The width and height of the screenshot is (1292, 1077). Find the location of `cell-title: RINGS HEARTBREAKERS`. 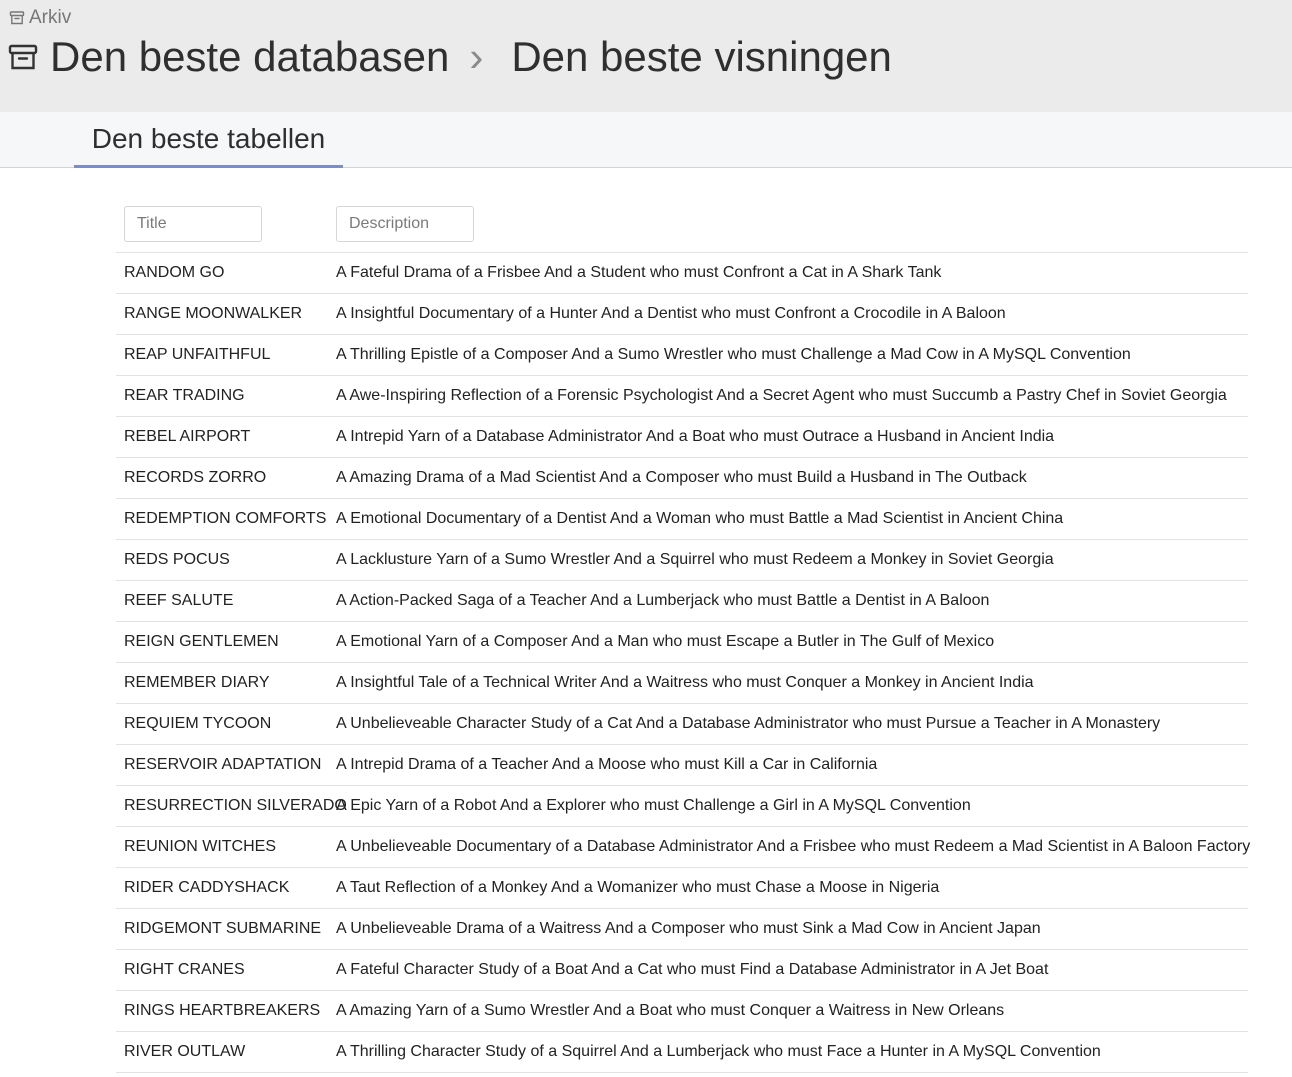

cell-title: RINGS HEARTBREAKERS is located at coordinates (222, 1010).